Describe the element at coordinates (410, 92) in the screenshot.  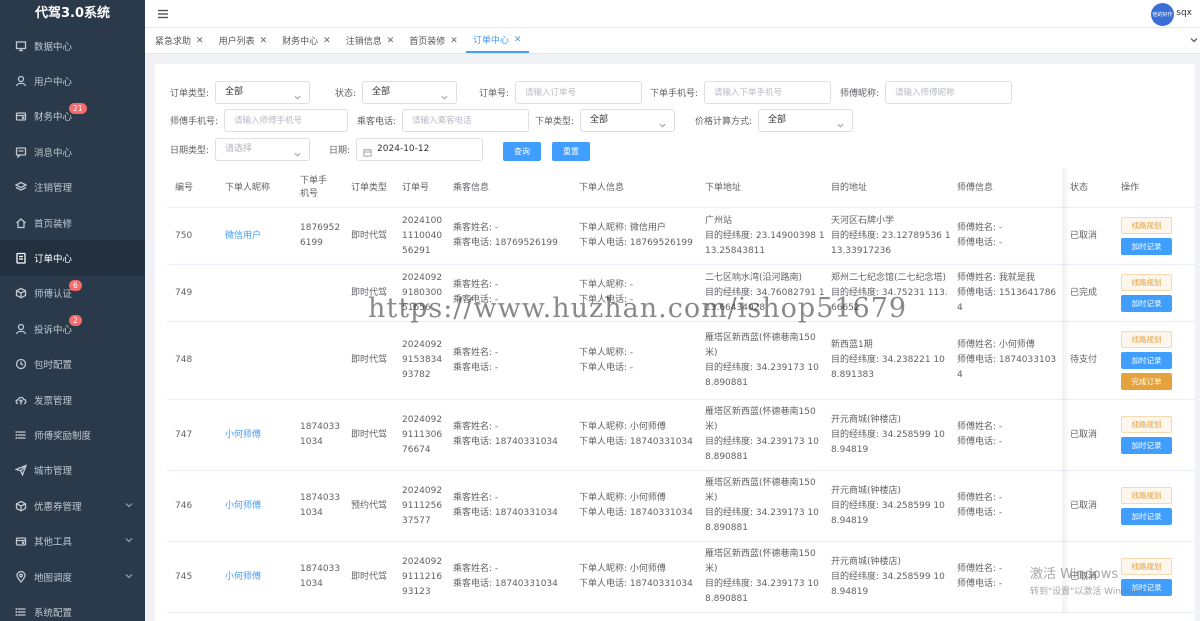
I see `status-select: 全部` at that location.